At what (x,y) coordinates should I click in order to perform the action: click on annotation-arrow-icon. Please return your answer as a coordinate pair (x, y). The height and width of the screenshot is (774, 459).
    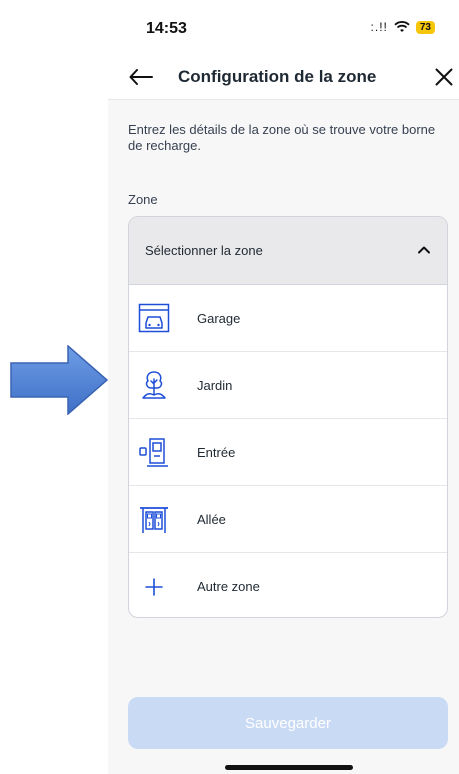
    Looking at the image, I should click on (59, 380).